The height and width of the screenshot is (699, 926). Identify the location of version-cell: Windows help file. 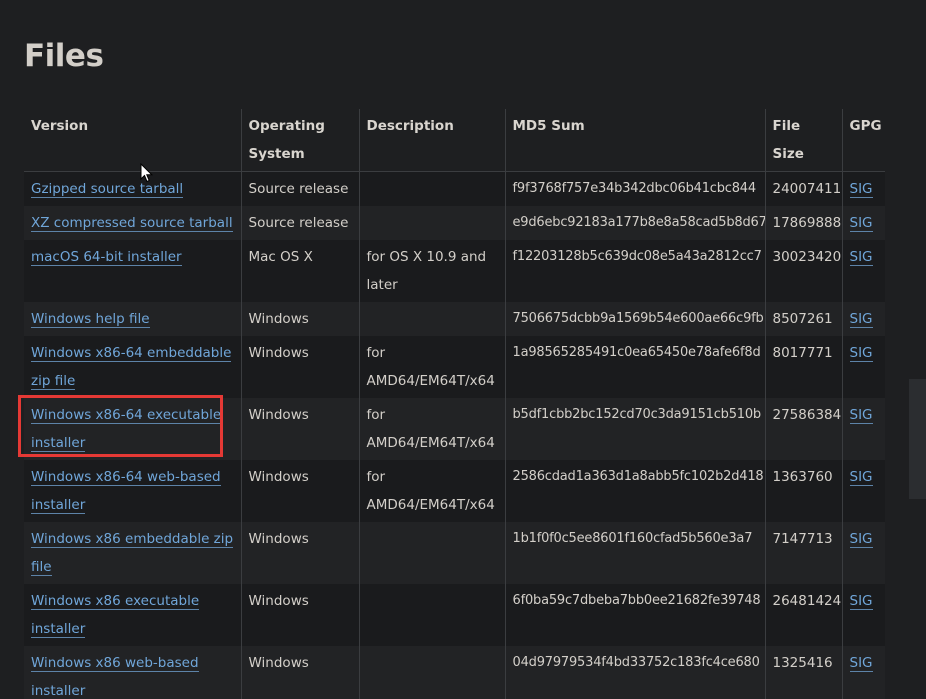
(132, 319).